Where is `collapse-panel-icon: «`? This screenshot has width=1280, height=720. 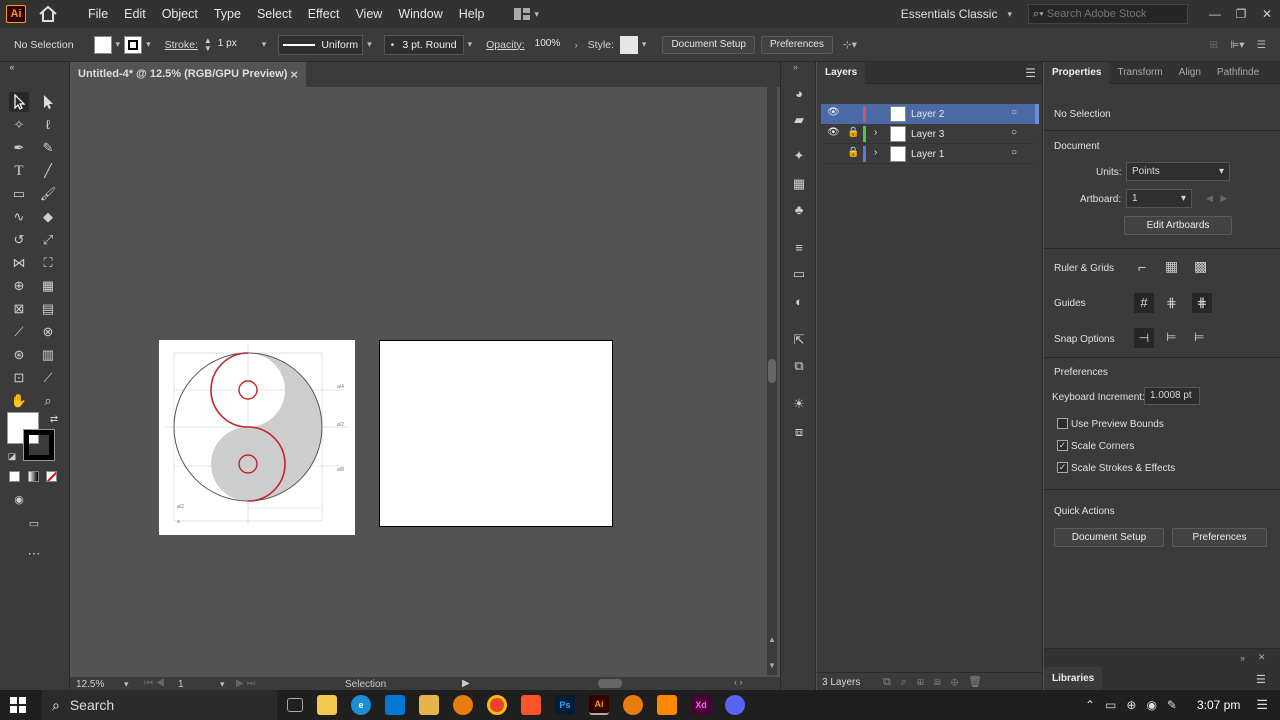 collapse-panel-icon: « is located at coordinates (12, 67).